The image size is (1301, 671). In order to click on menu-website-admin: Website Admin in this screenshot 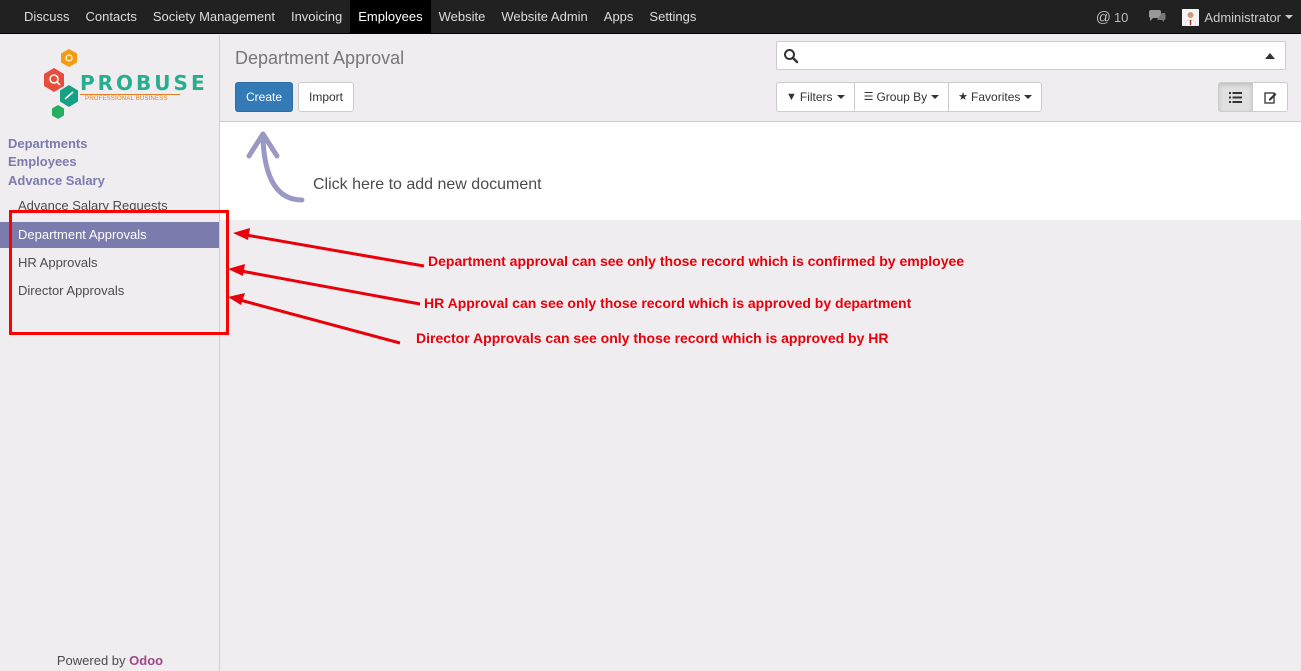, I will do `click(544, 17)`.